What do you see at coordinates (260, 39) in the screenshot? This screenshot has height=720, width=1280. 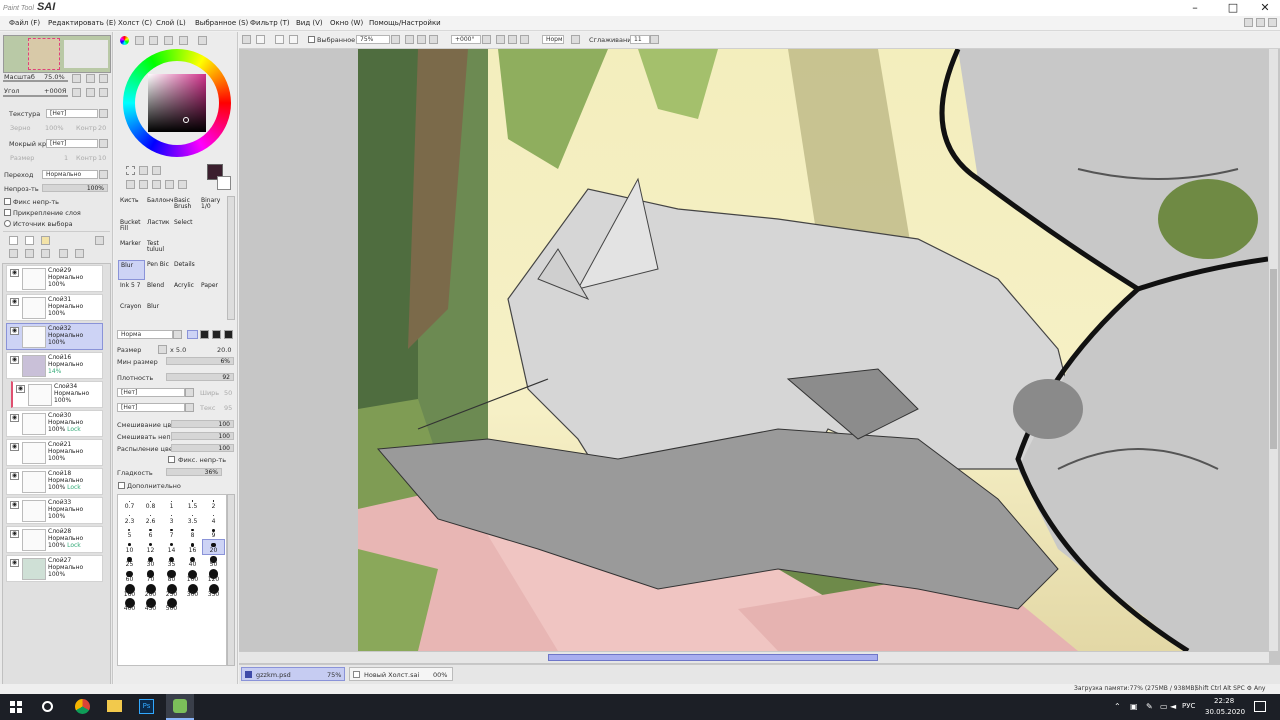 I see `redo-icon` at bounding box center [260, 39].